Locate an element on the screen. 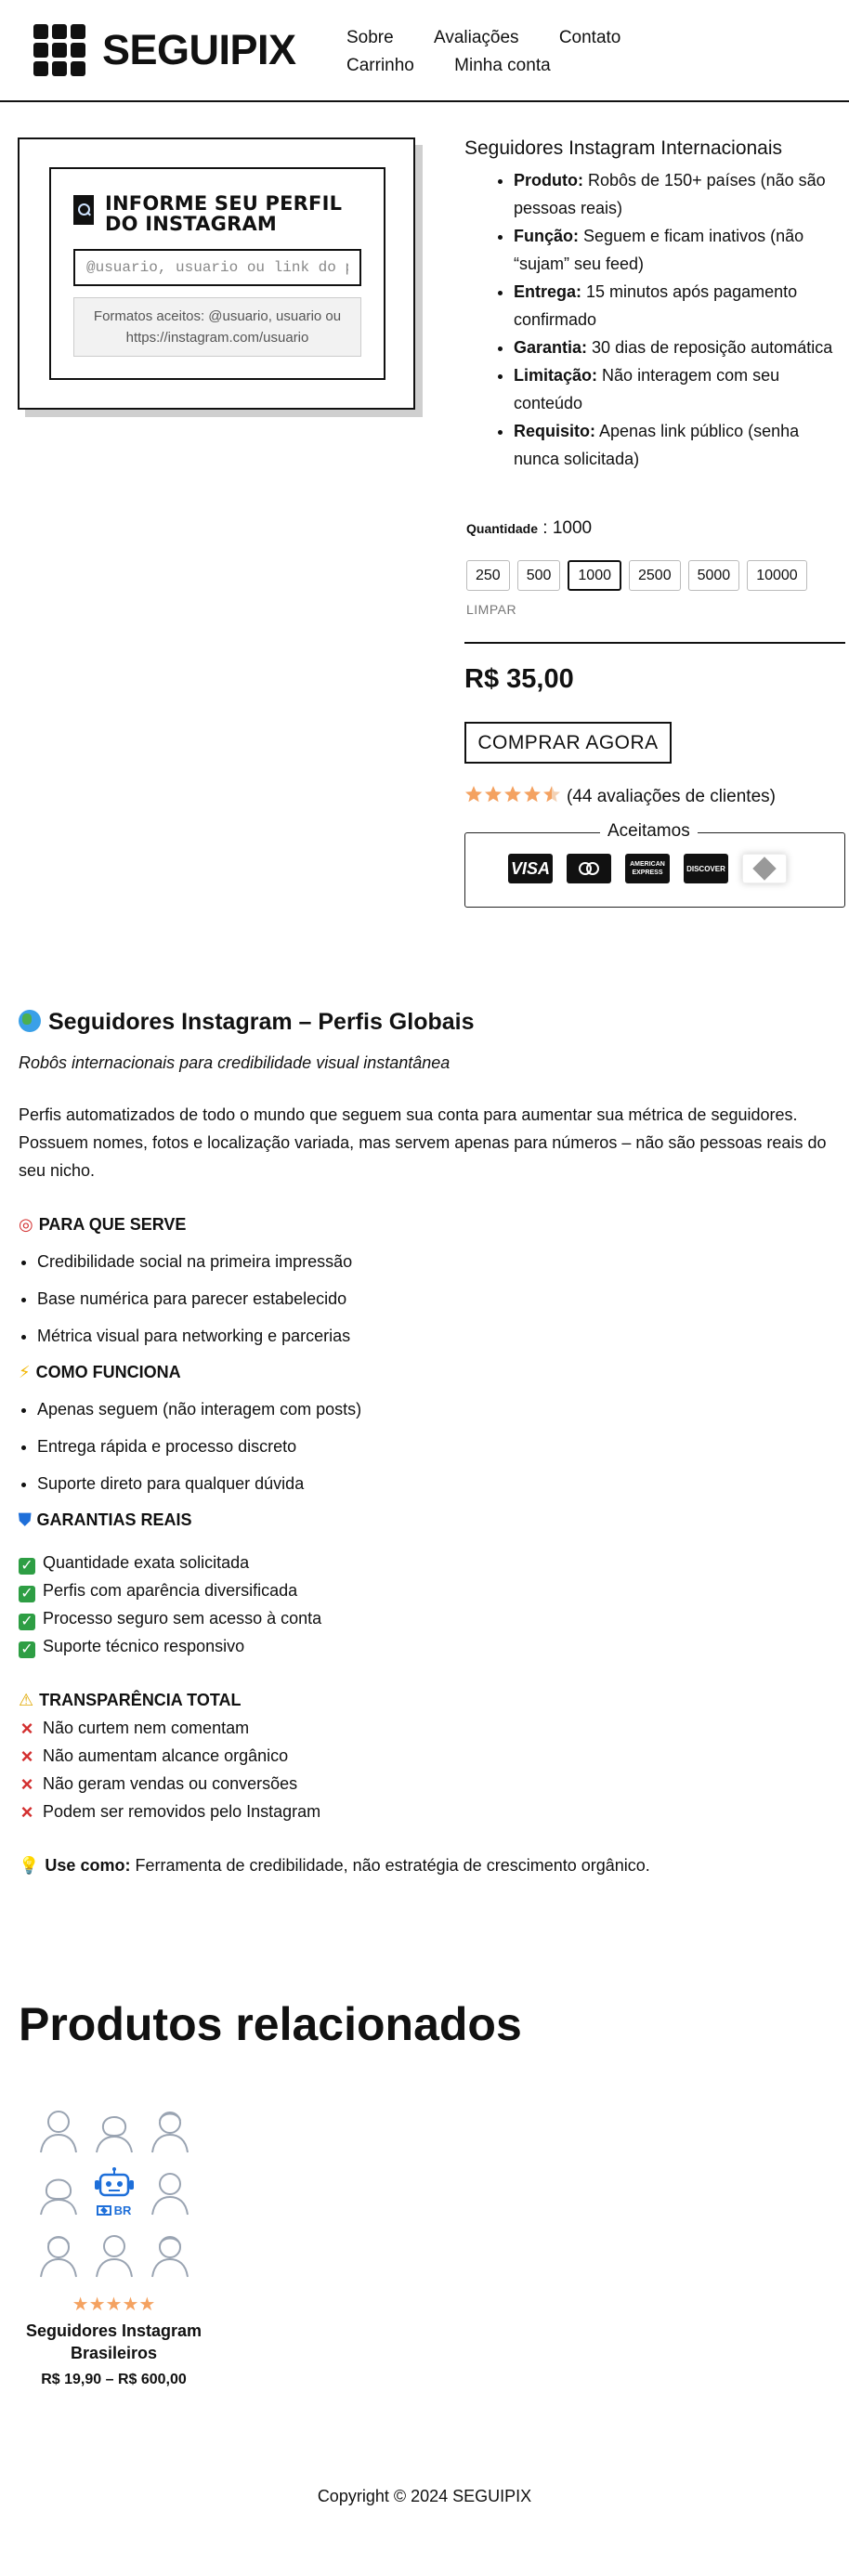  globe-icon is located at coordinates (30, 1021).